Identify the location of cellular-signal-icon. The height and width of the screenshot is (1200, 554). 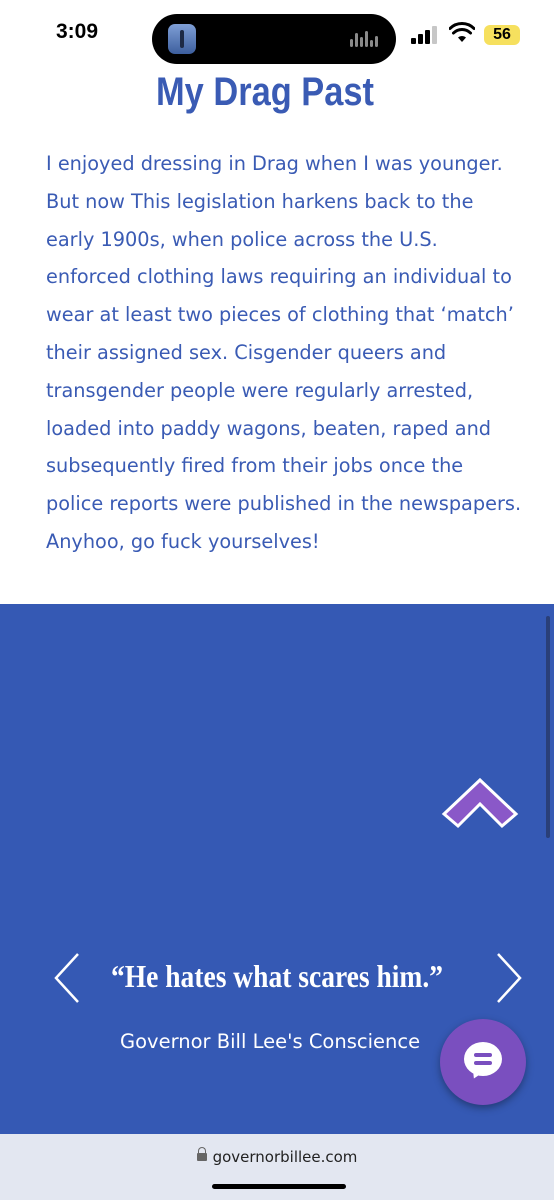
(424, 35).